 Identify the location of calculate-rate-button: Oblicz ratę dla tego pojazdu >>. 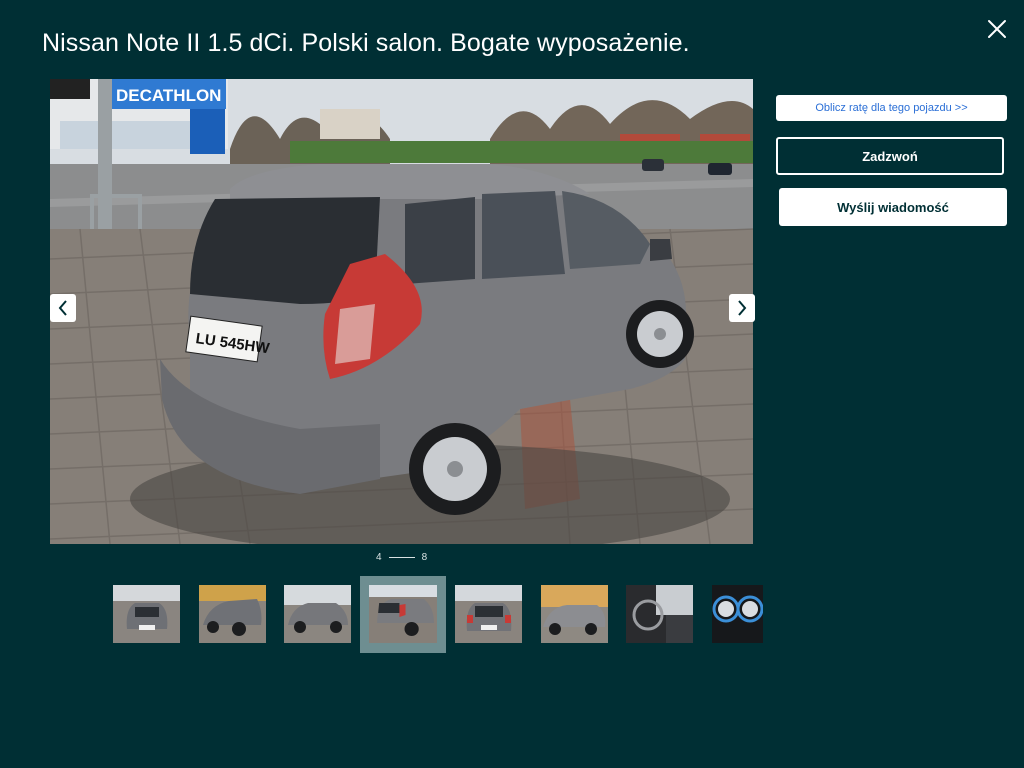
(891, 108).